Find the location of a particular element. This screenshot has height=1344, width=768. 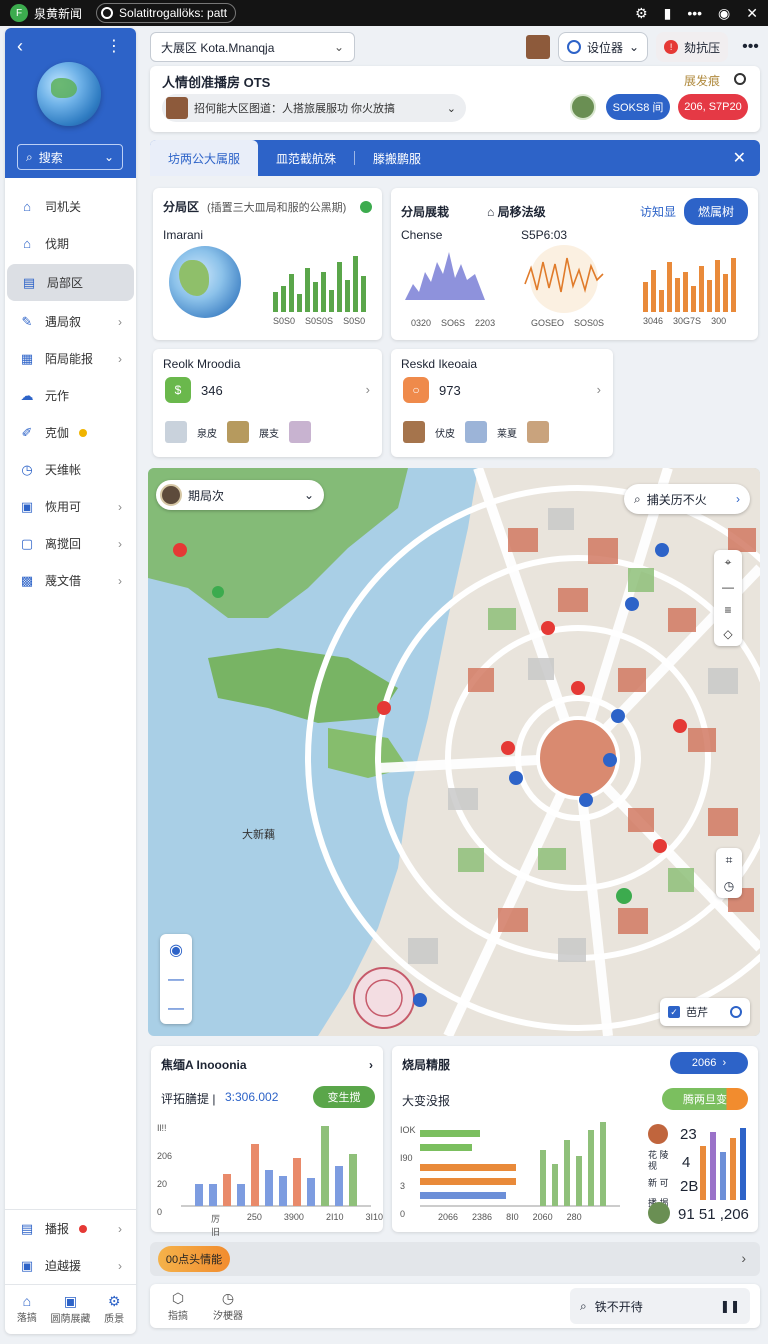

bottom-nav-item-1: ▣ 圆荫展藏 is located at coordinates (71, 1309).